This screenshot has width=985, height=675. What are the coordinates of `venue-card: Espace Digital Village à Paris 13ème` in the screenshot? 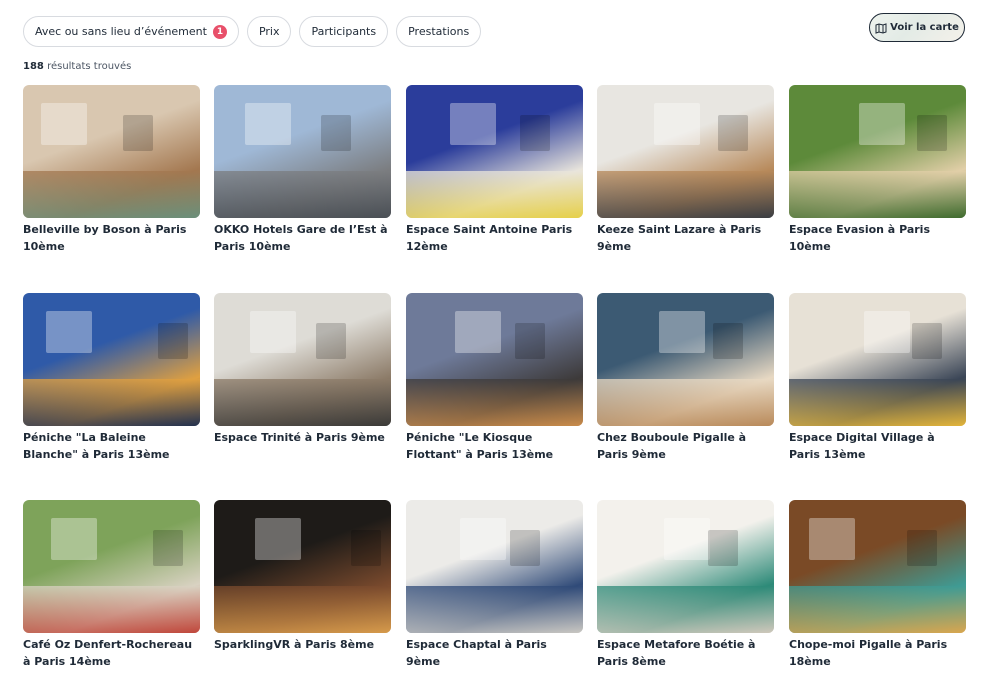 It's located at (877, 378).